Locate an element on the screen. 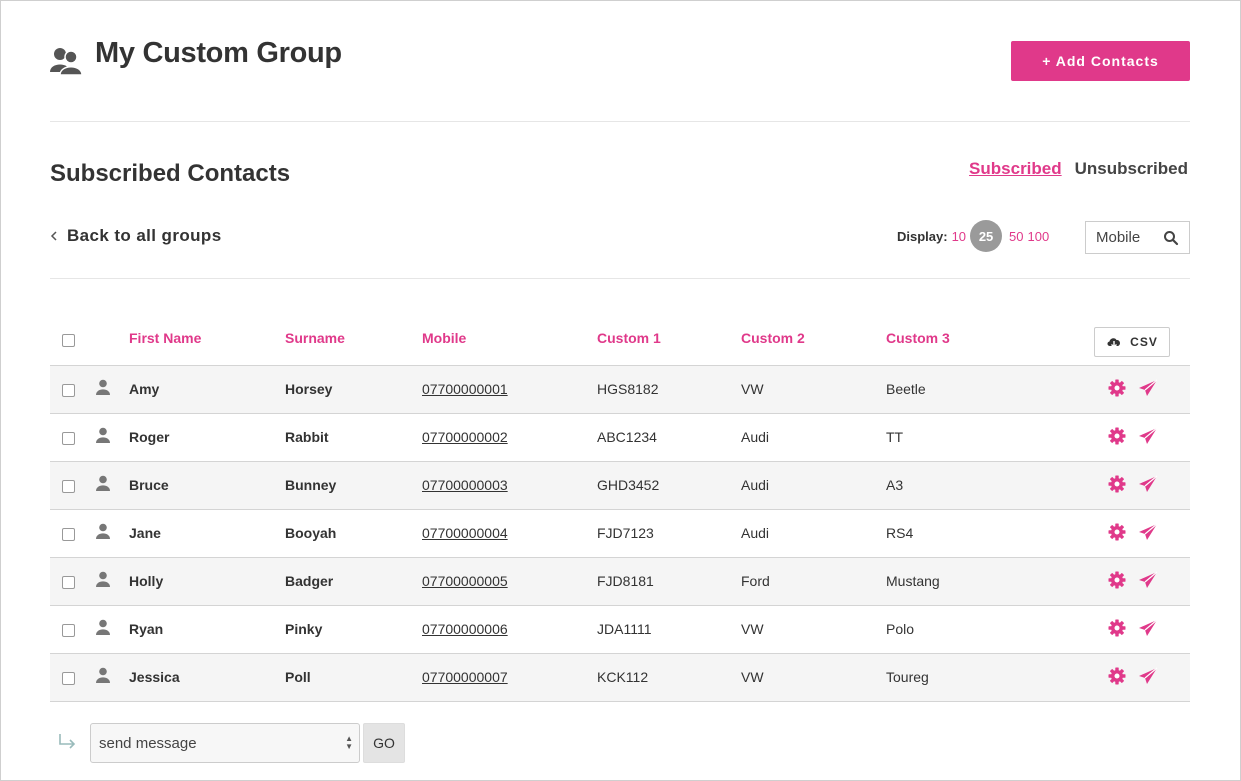 The image size is (1241, 781). cell-custom-3: Toureg is located at coordinates (907, 677).